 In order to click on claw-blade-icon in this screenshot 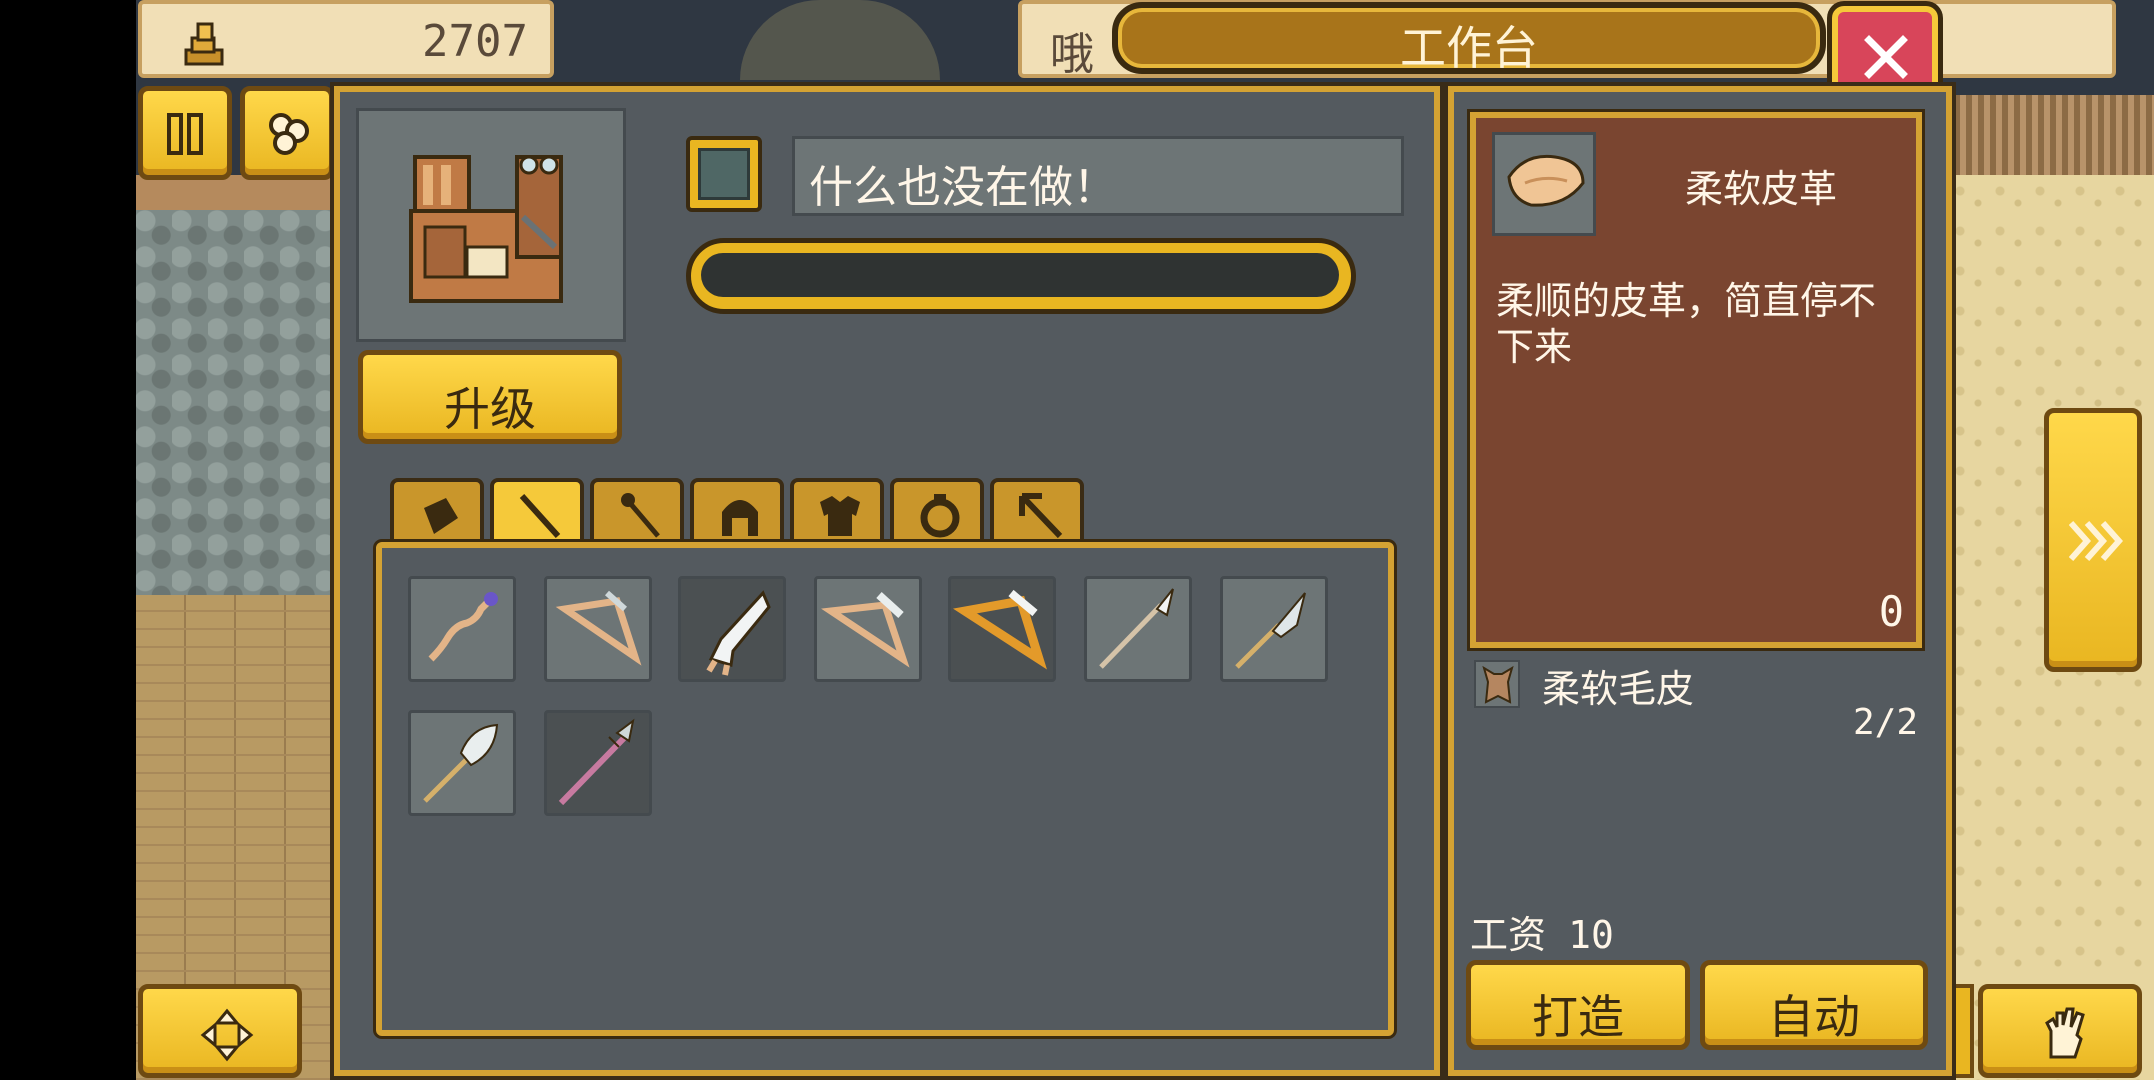, I will do `click(738, 633)`.